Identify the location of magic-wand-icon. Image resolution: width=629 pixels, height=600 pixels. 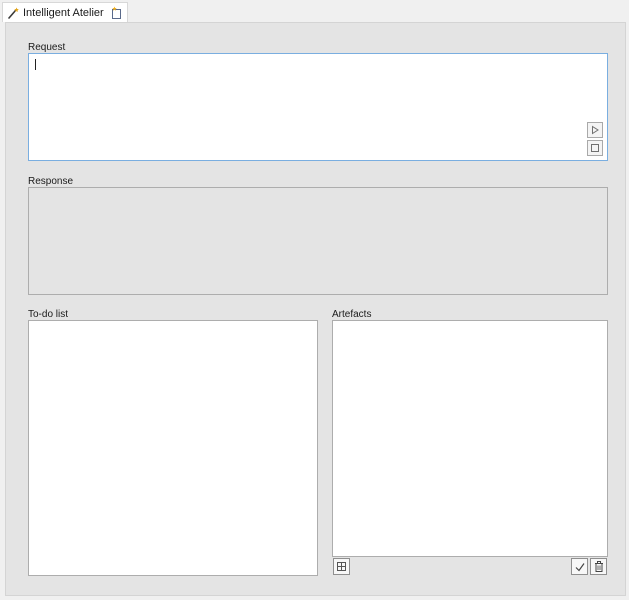
(13, 13).